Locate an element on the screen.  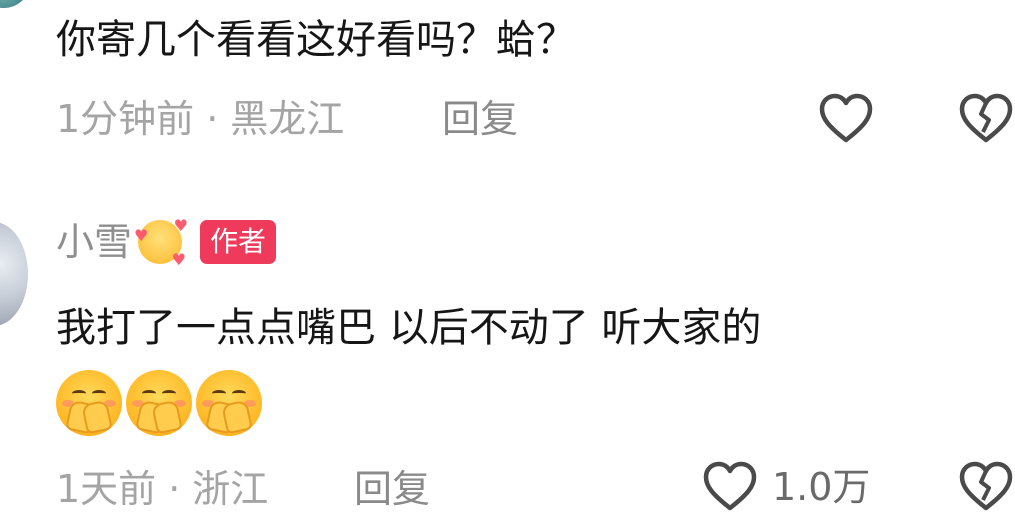
smiling-face-with-hearts-emoji: ♥ ♥ ♥ is located at coordinates (161, 242).